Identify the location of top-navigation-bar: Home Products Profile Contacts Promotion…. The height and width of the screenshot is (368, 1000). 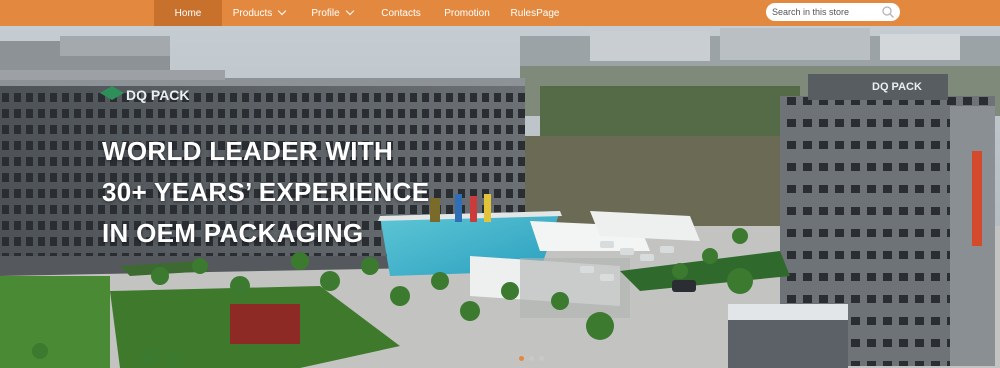
(500, 13).